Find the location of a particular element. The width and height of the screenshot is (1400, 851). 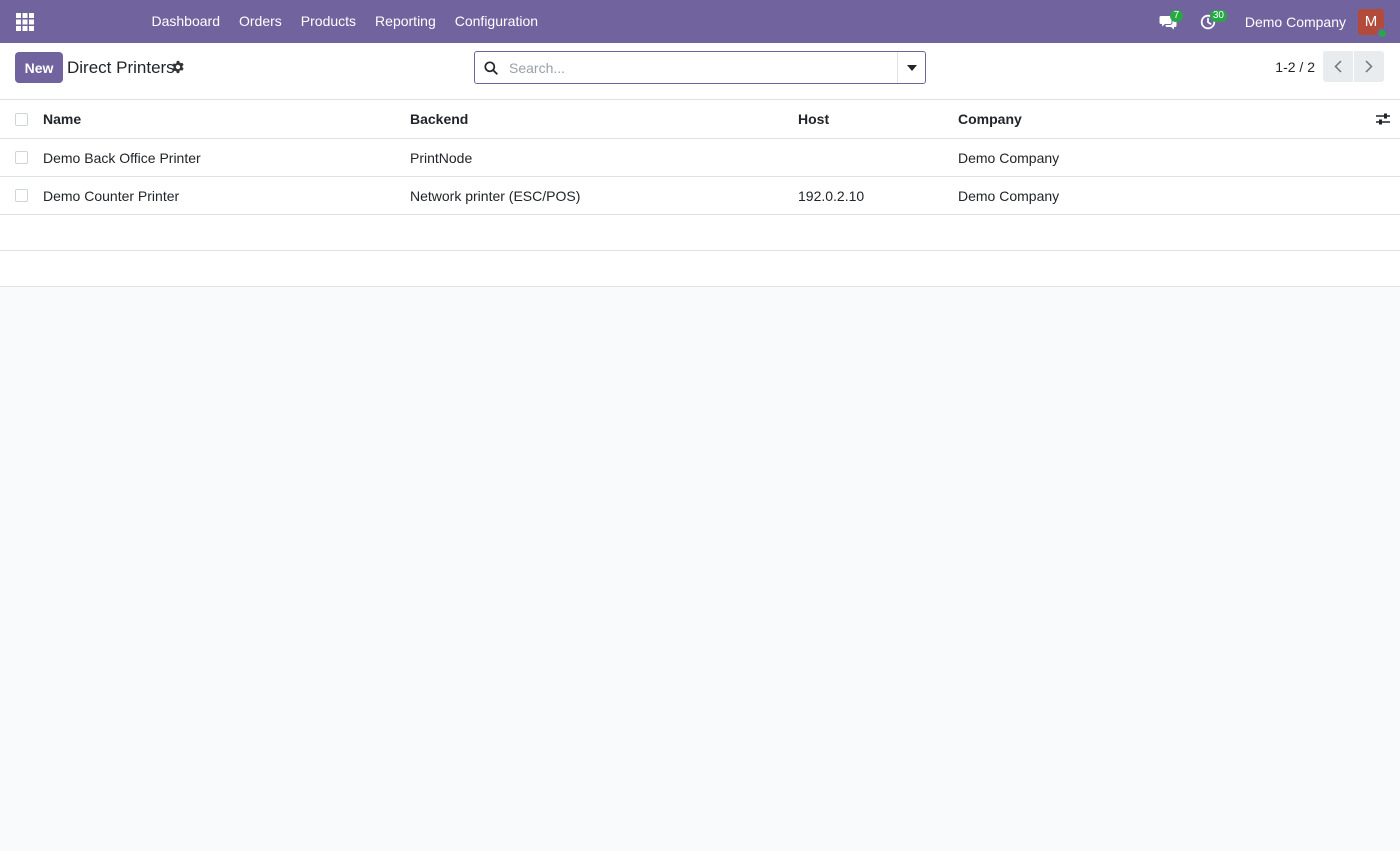

activities-button: 30 is located at coordinates (1210, 21).